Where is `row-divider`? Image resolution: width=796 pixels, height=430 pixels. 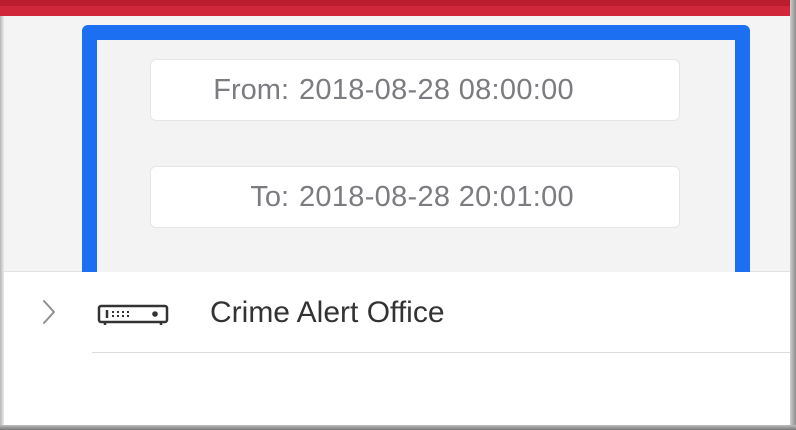 row-divider is located at coordinates (441, 352).